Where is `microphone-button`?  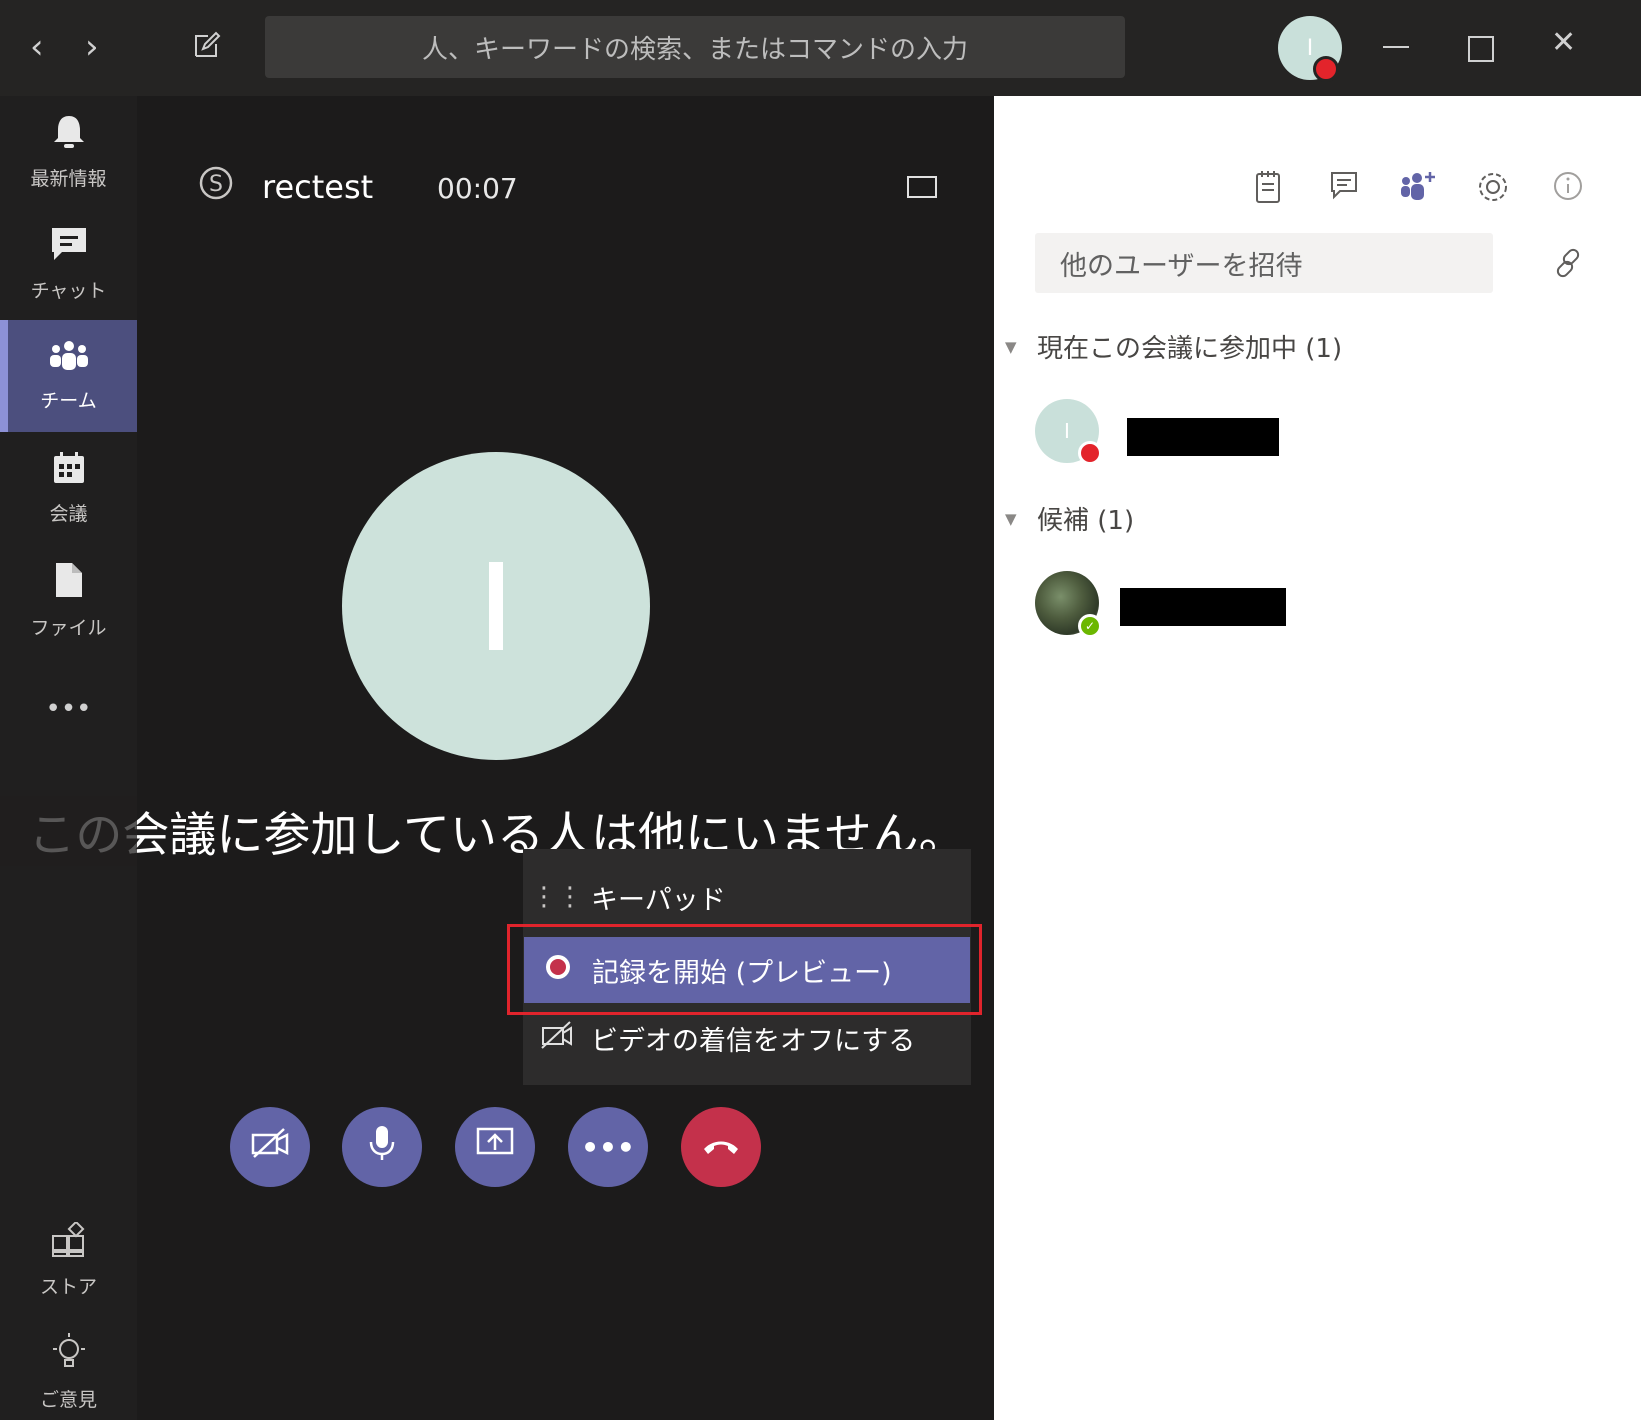 microphone-button is located at coordinates (382, 1147).